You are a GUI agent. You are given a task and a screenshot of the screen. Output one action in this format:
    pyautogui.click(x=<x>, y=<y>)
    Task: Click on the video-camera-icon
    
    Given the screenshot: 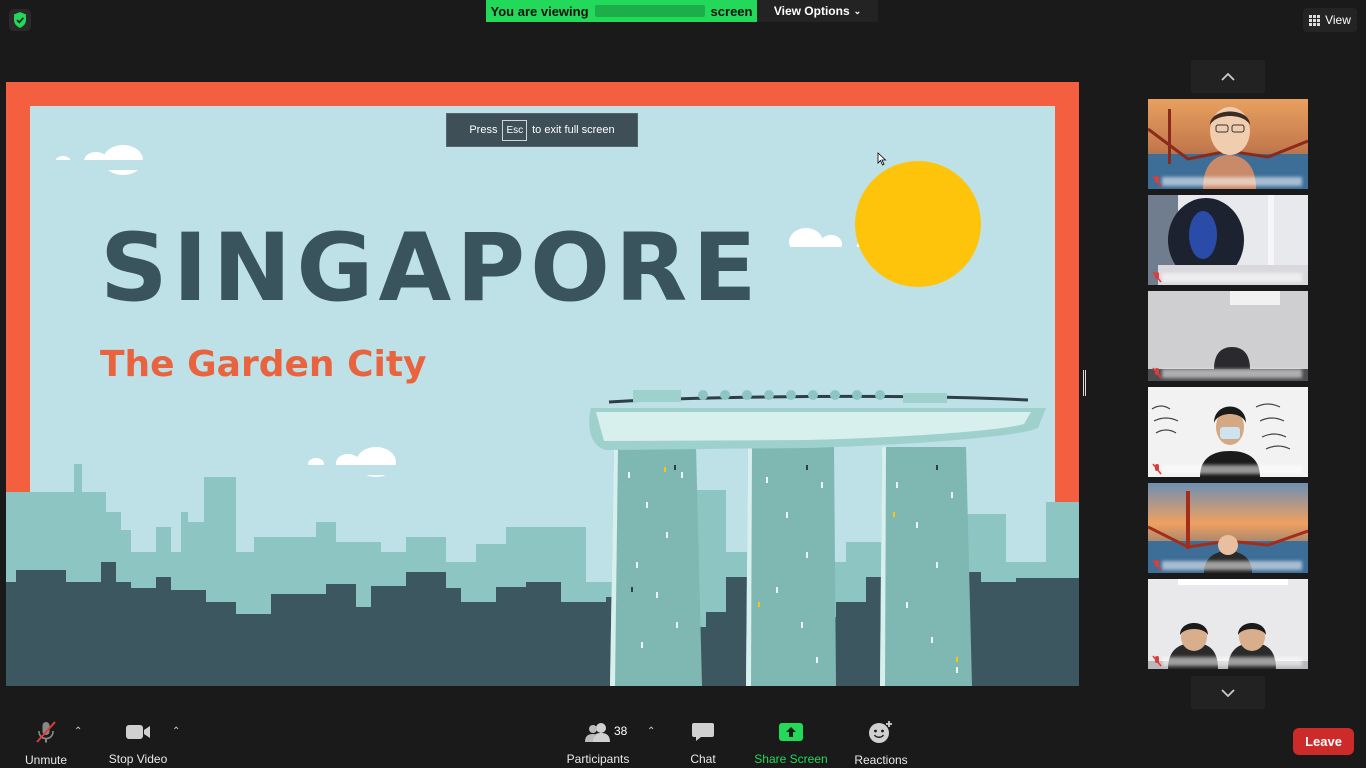 What is the action you would take?
    pyautogui.click(x=138, y=731)
    